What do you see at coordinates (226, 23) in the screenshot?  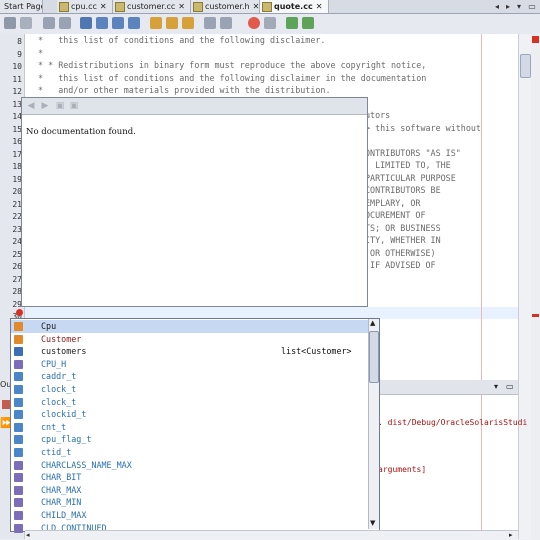 I see `shift-right-icon` at bounding box center [226, 23].